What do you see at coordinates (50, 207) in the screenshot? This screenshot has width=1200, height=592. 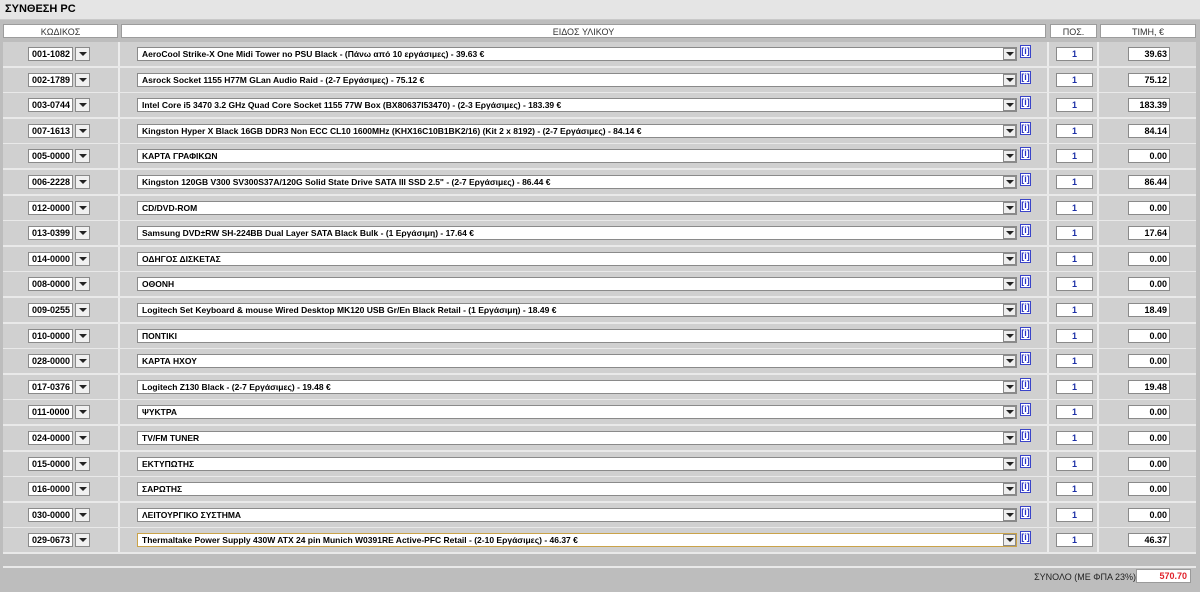 I see `code-select: 012-0000` at bounding box center [50, 207].